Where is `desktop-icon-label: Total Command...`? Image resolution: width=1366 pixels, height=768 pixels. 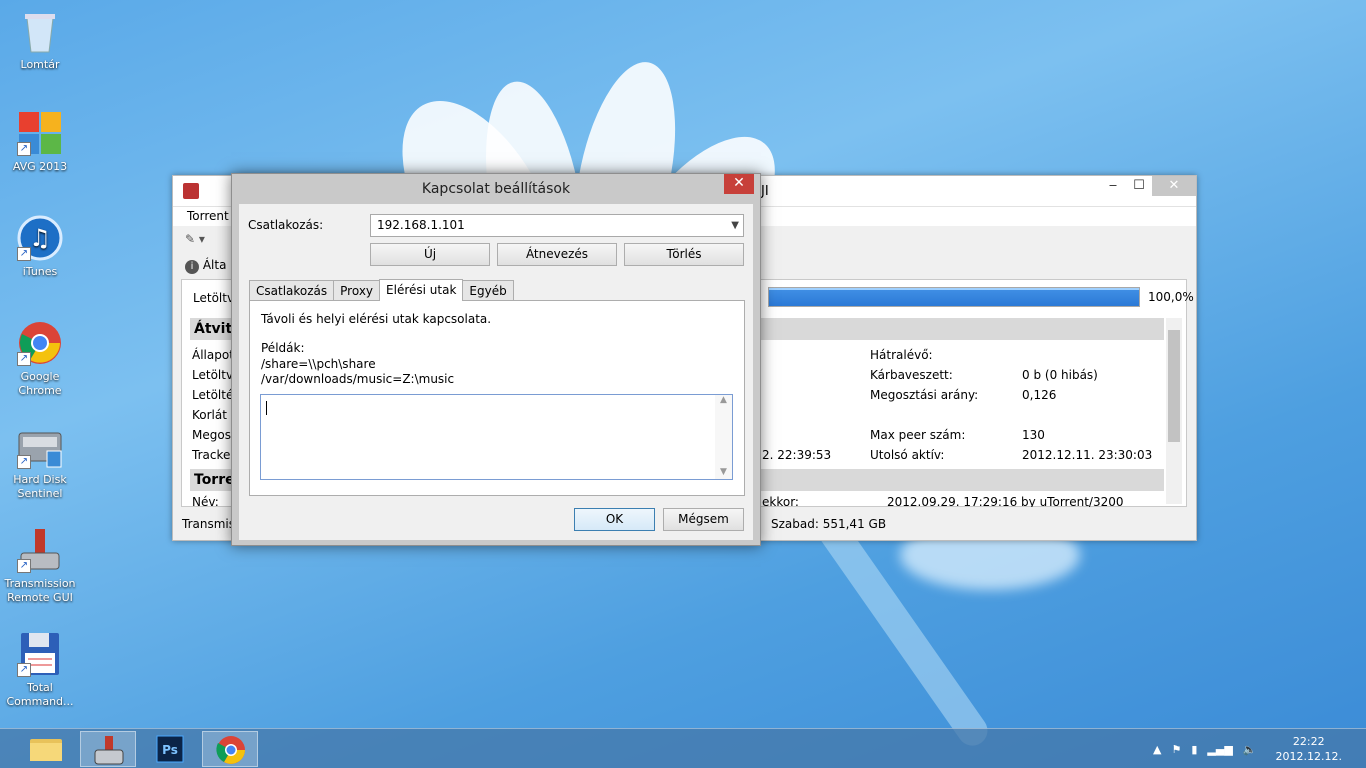 desktop-icon-label: Total Command... is located at coordinates (40, 694).